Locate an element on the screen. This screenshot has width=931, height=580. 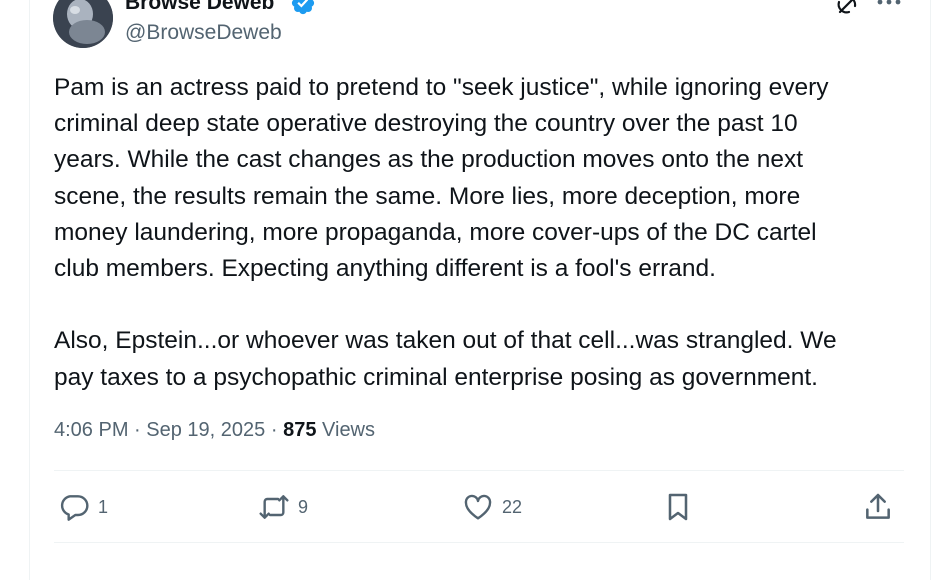
reply-icon is located at coordinates (74, 508).